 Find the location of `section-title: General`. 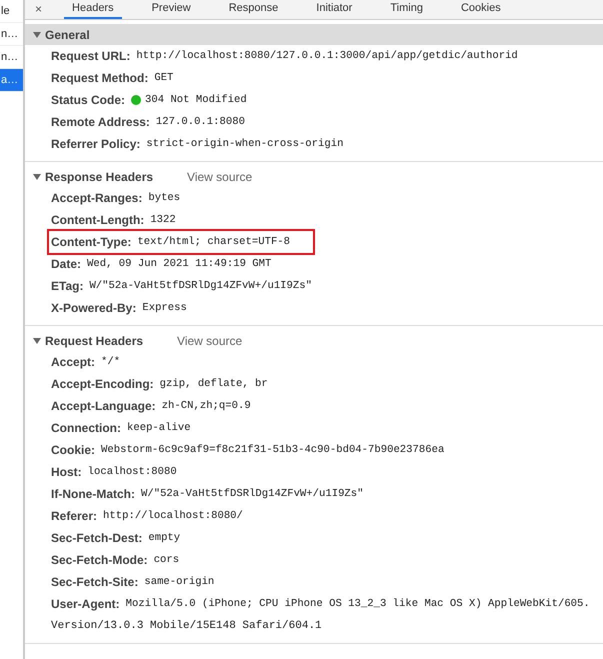

section-title: General is located at coordinates (67, 35).